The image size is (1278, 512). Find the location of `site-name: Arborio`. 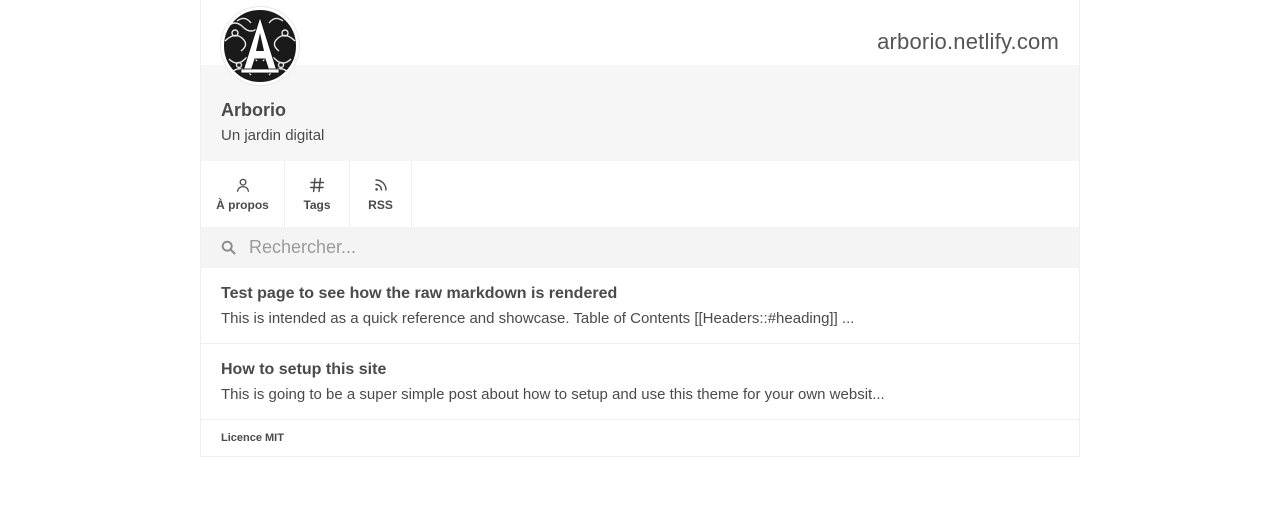

site-name: Arborio is located at coordinates (253, 110).